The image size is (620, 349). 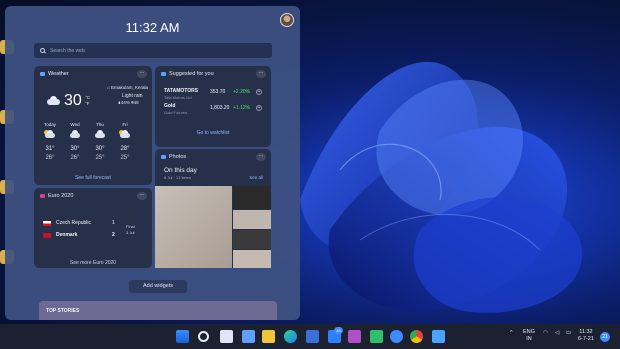 I want to click on battery-icon: ▭, so click(x=568, y=333).